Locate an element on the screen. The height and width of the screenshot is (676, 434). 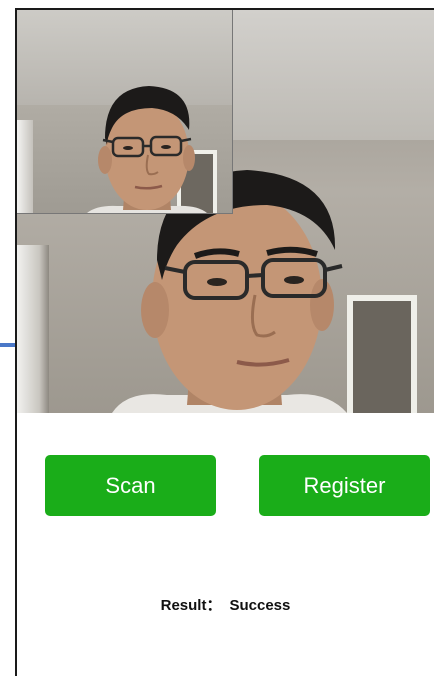
side-marker is located at coordinates (7, 345).